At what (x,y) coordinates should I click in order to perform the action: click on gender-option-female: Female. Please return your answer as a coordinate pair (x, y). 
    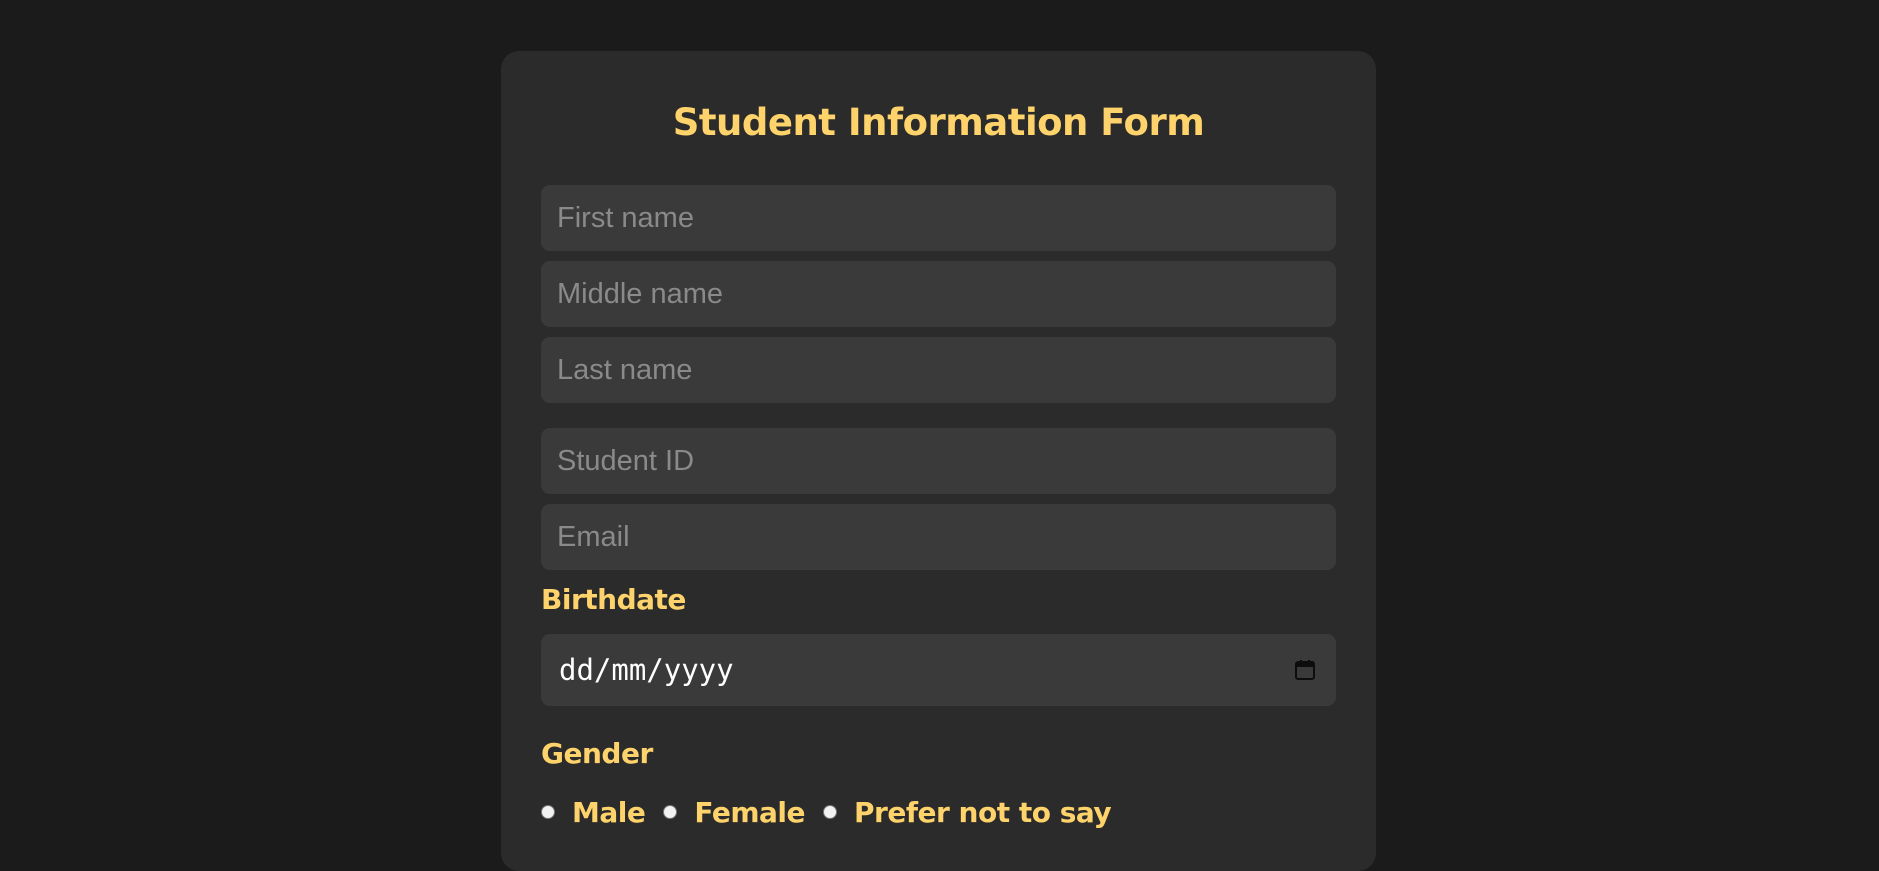
    Looking at the image, I should click on (734, 812).